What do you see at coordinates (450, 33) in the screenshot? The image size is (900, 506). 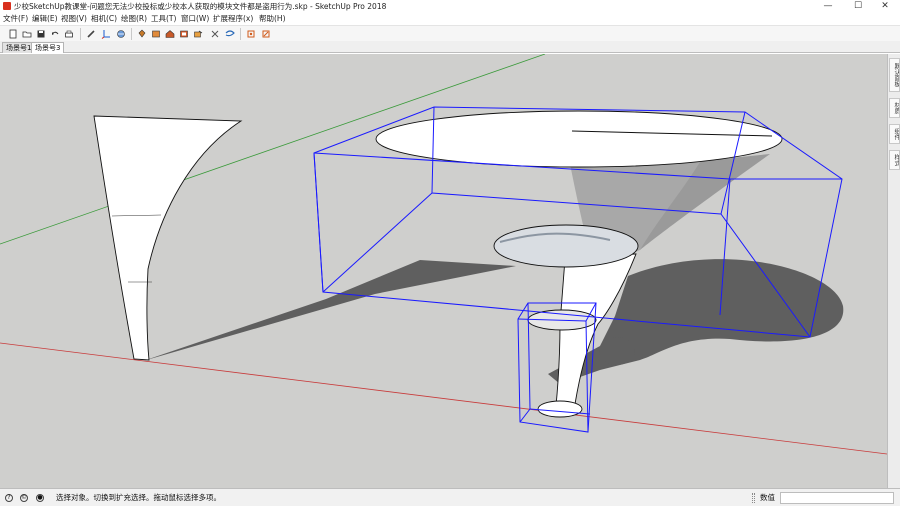 I see `toolbar` at bounding box center [450, 33].